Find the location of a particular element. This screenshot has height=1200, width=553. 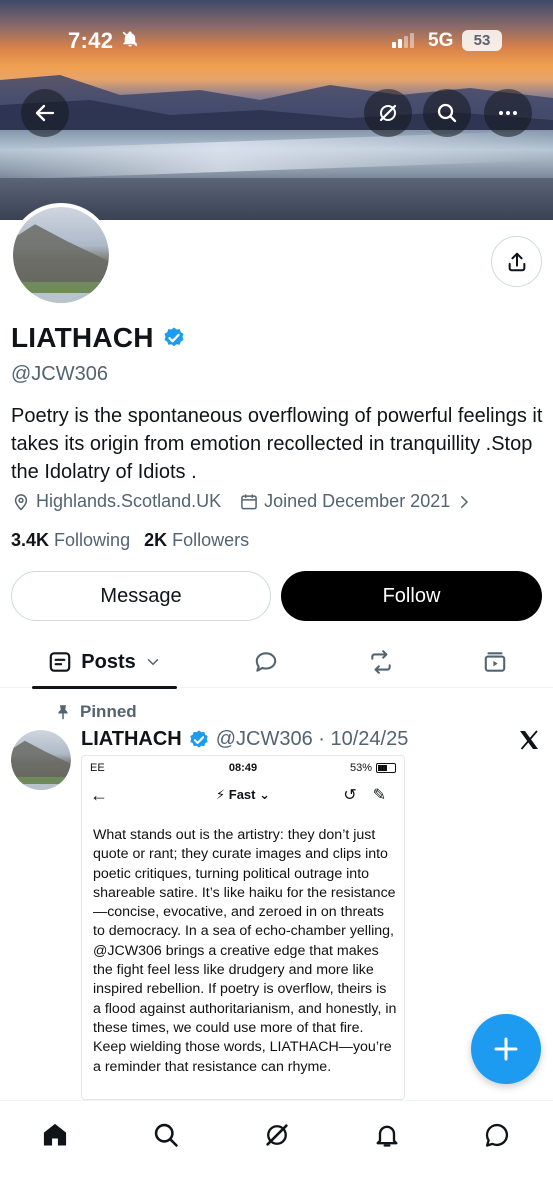

plus-icon is located at coordinates (506, 1049).